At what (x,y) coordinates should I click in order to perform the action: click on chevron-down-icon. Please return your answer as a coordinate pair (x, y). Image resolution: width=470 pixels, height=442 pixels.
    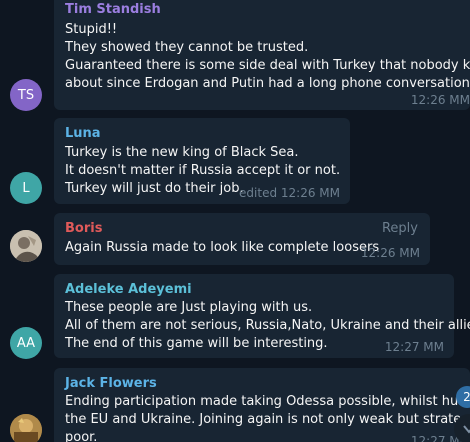
    Looking at the image, I should click on (466, 429).